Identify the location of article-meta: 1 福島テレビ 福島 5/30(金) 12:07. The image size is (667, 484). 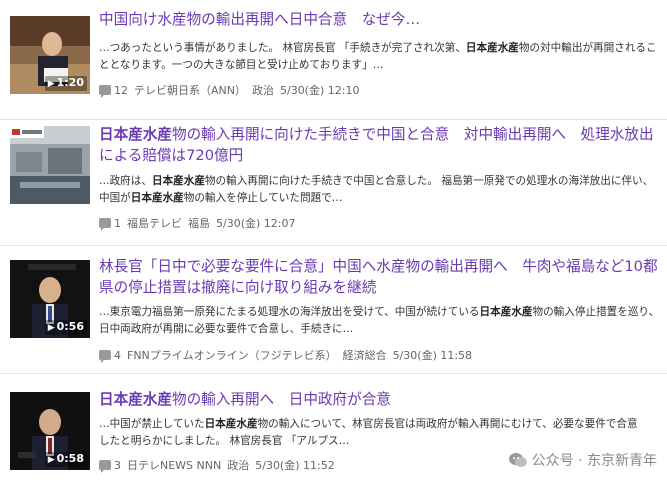
(200, 224).